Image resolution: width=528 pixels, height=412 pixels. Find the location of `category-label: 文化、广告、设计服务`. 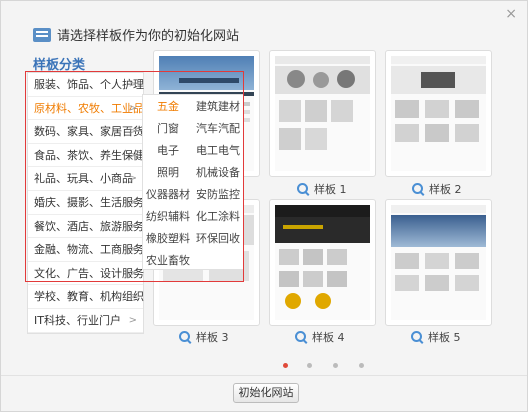

category-label: 文化、广告、设计服务 is located at coordinates (89, 273).